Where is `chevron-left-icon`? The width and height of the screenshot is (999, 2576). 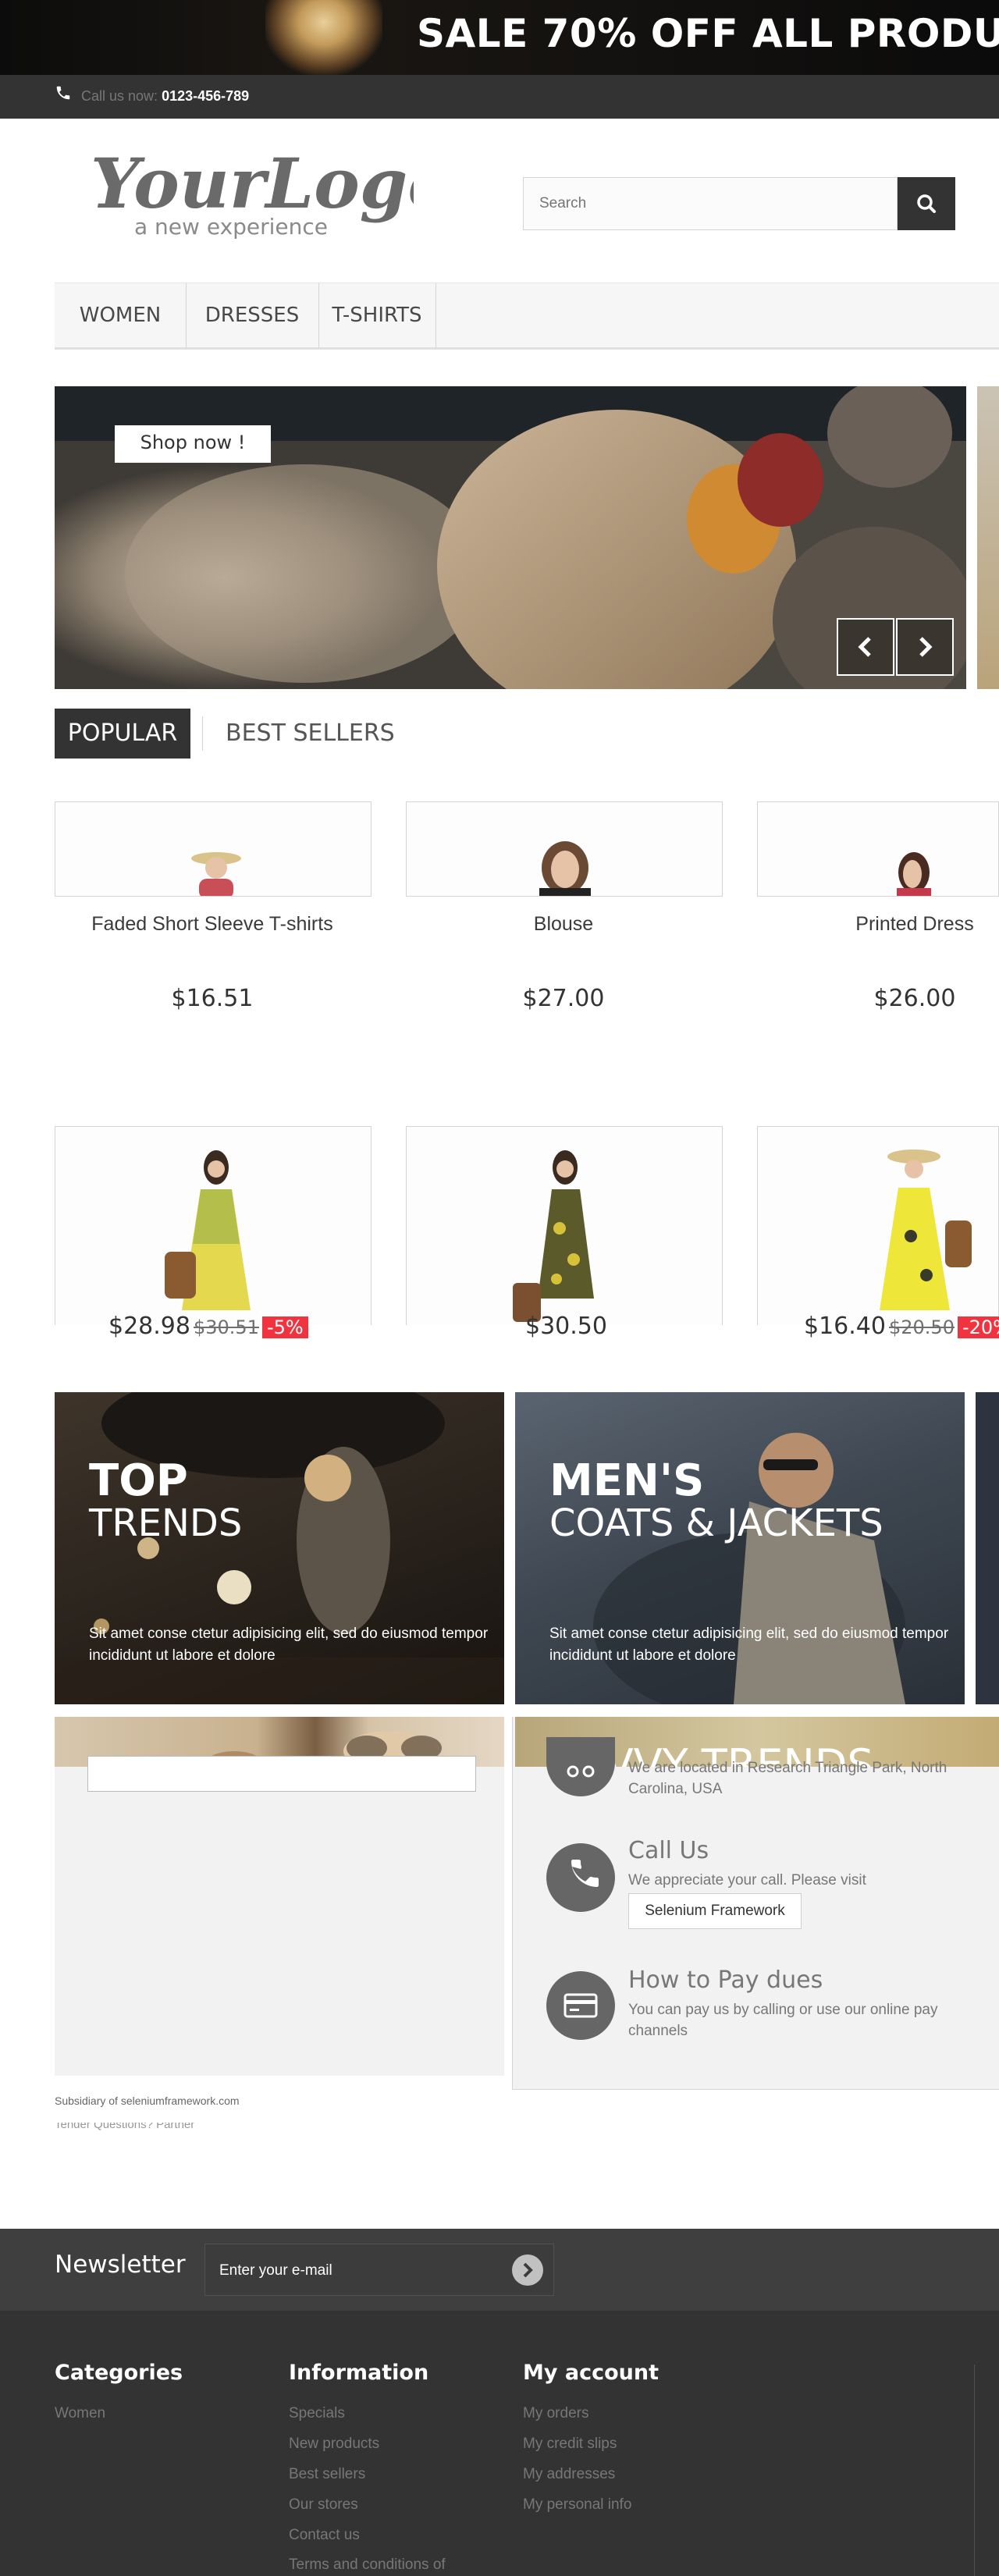 chevron-left-icon is located at coordinates (865, 647).